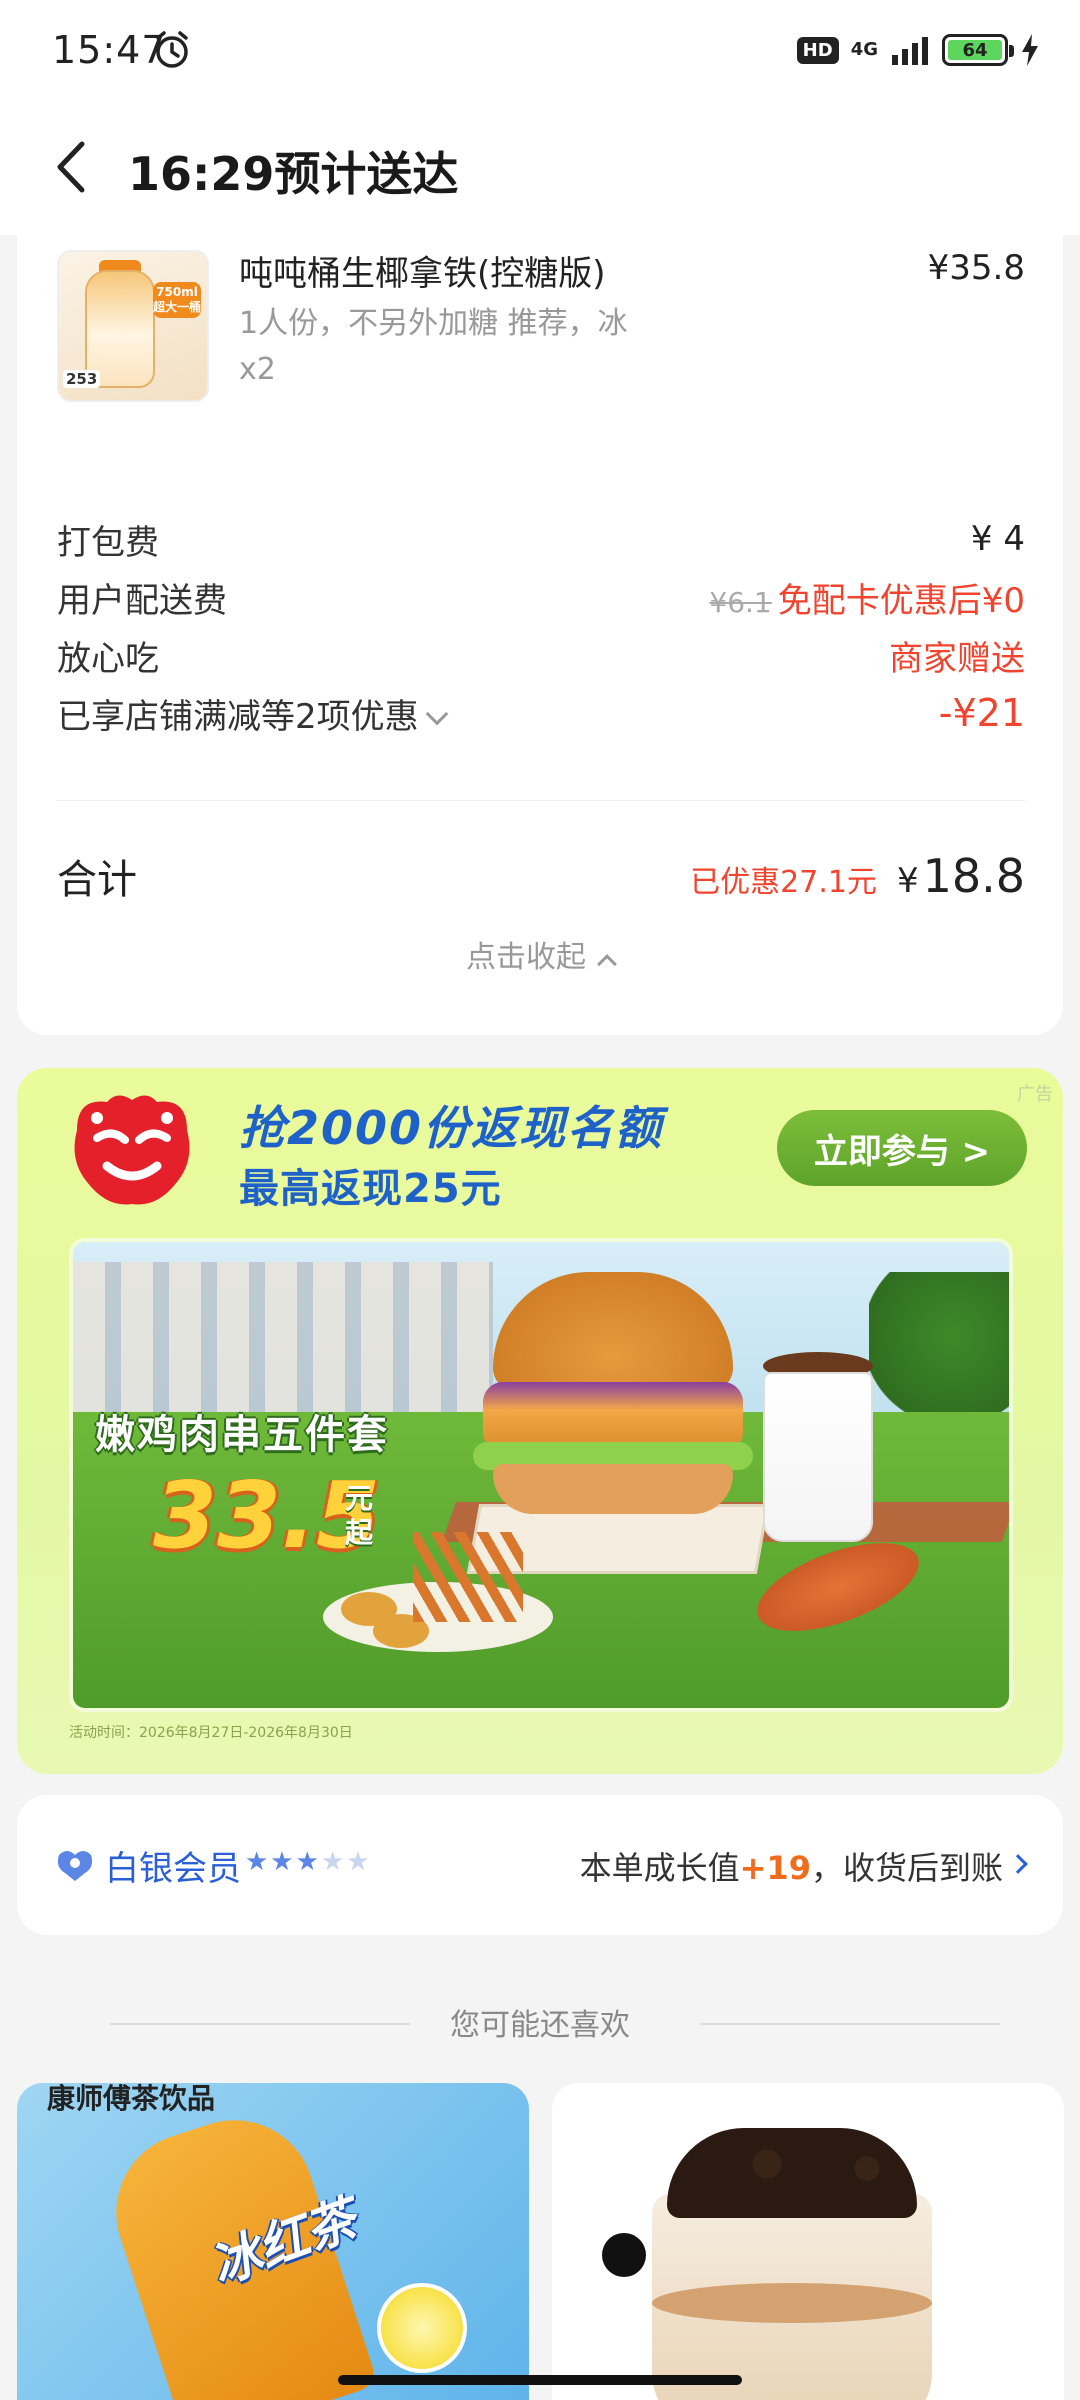  What do you see at coordinates (97, 880) in the screenshot?
I see `total-label: 合计` at bounding box center [97, 880].